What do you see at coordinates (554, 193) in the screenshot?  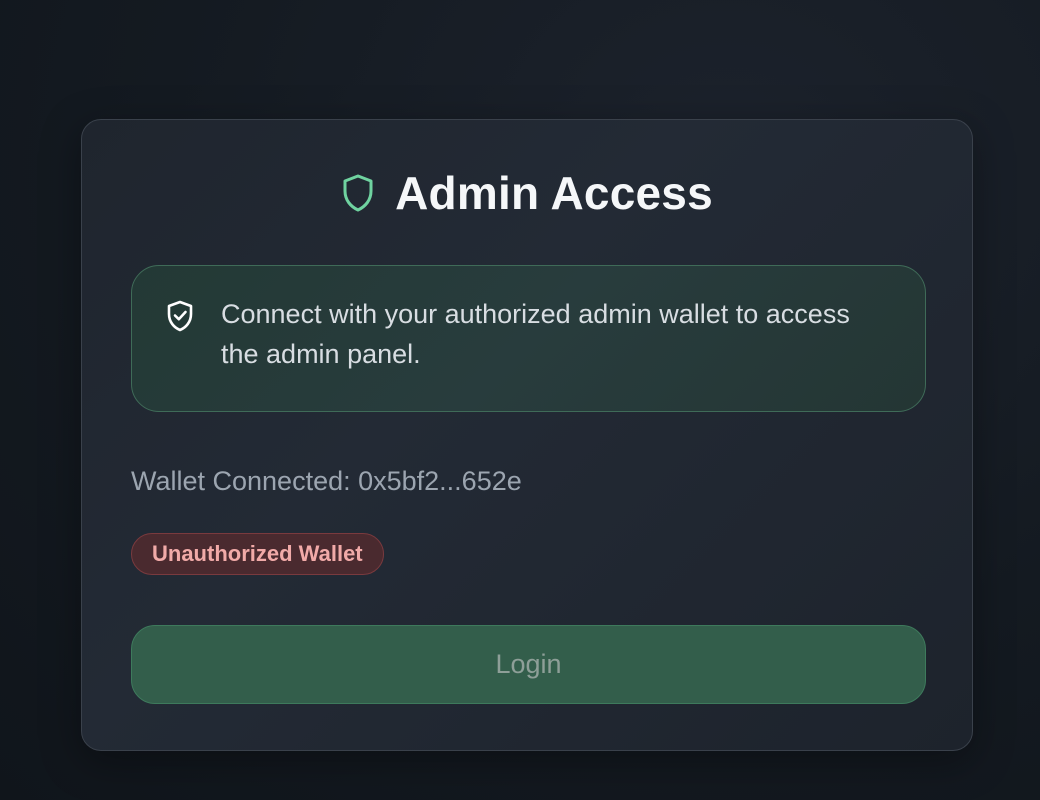 I see `page-title: Admin Access` at bounding box center [554, 193].